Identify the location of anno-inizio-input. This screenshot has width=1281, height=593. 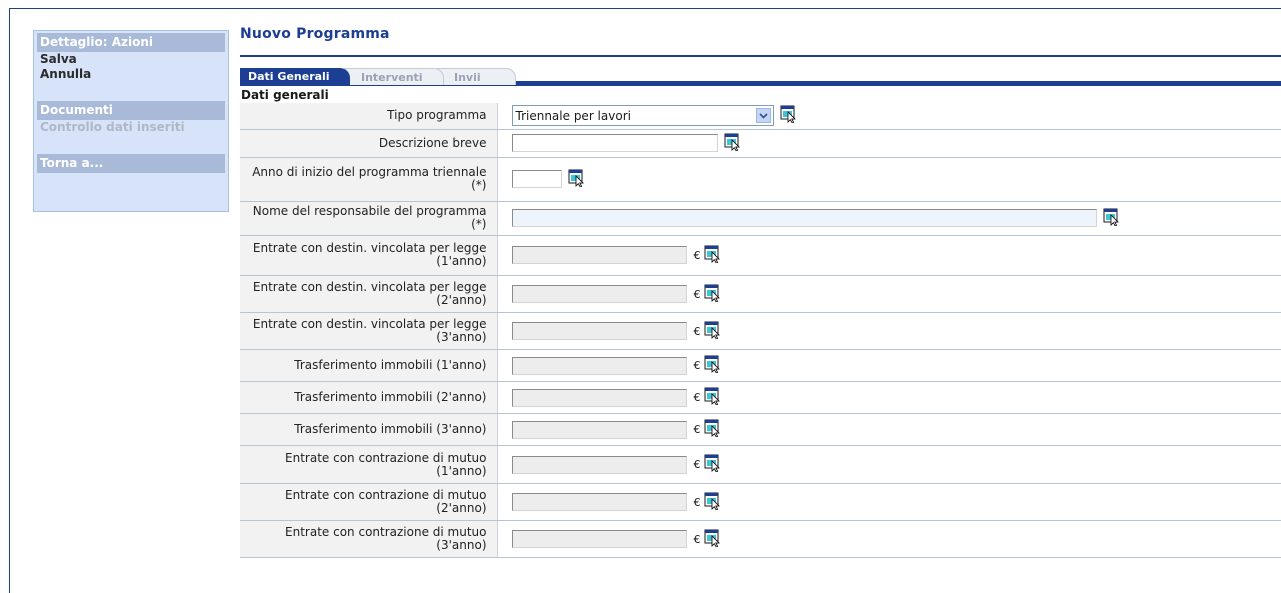
(536, 179).